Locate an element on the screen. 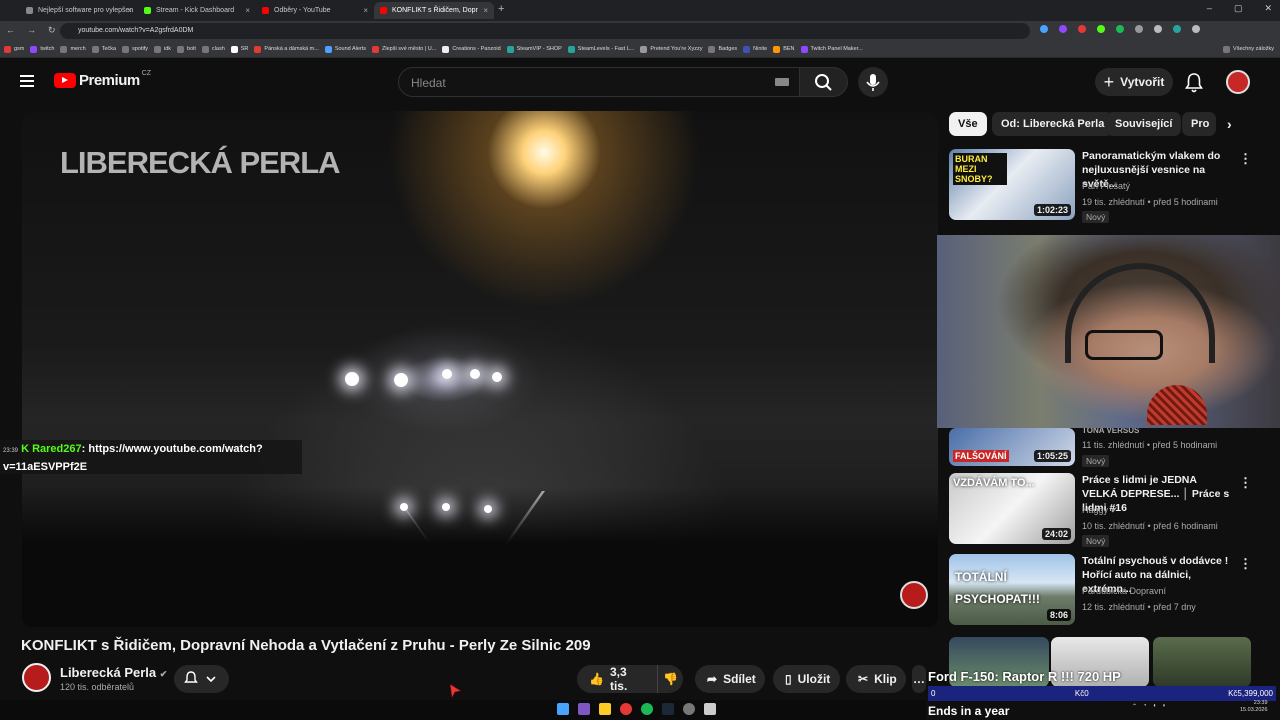 The height and width of the screenshot is (720, 1280). video-card-channel: Pardubická Dopravní is located at coordinates (1124, 591).